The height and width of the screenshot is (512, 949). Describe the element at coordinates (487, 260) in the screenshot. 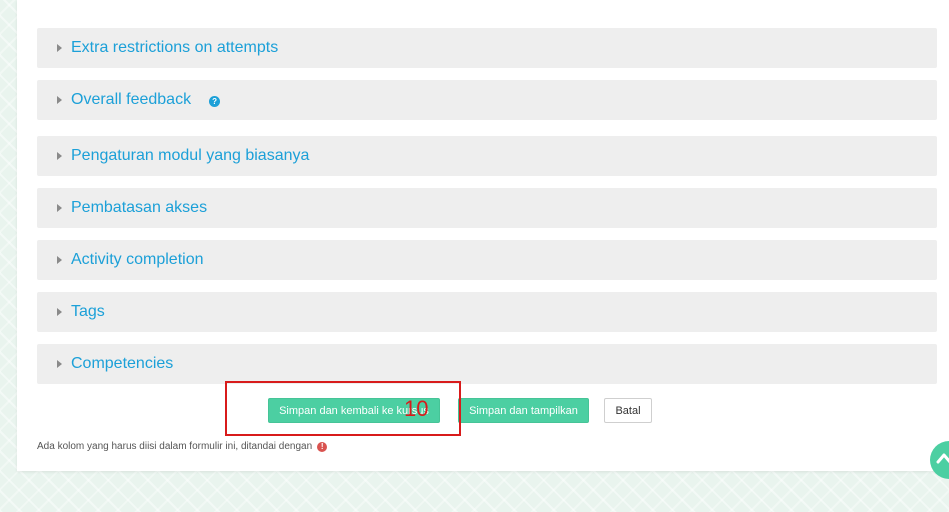

I see `section-activity-completion: Activity completion` at that location.